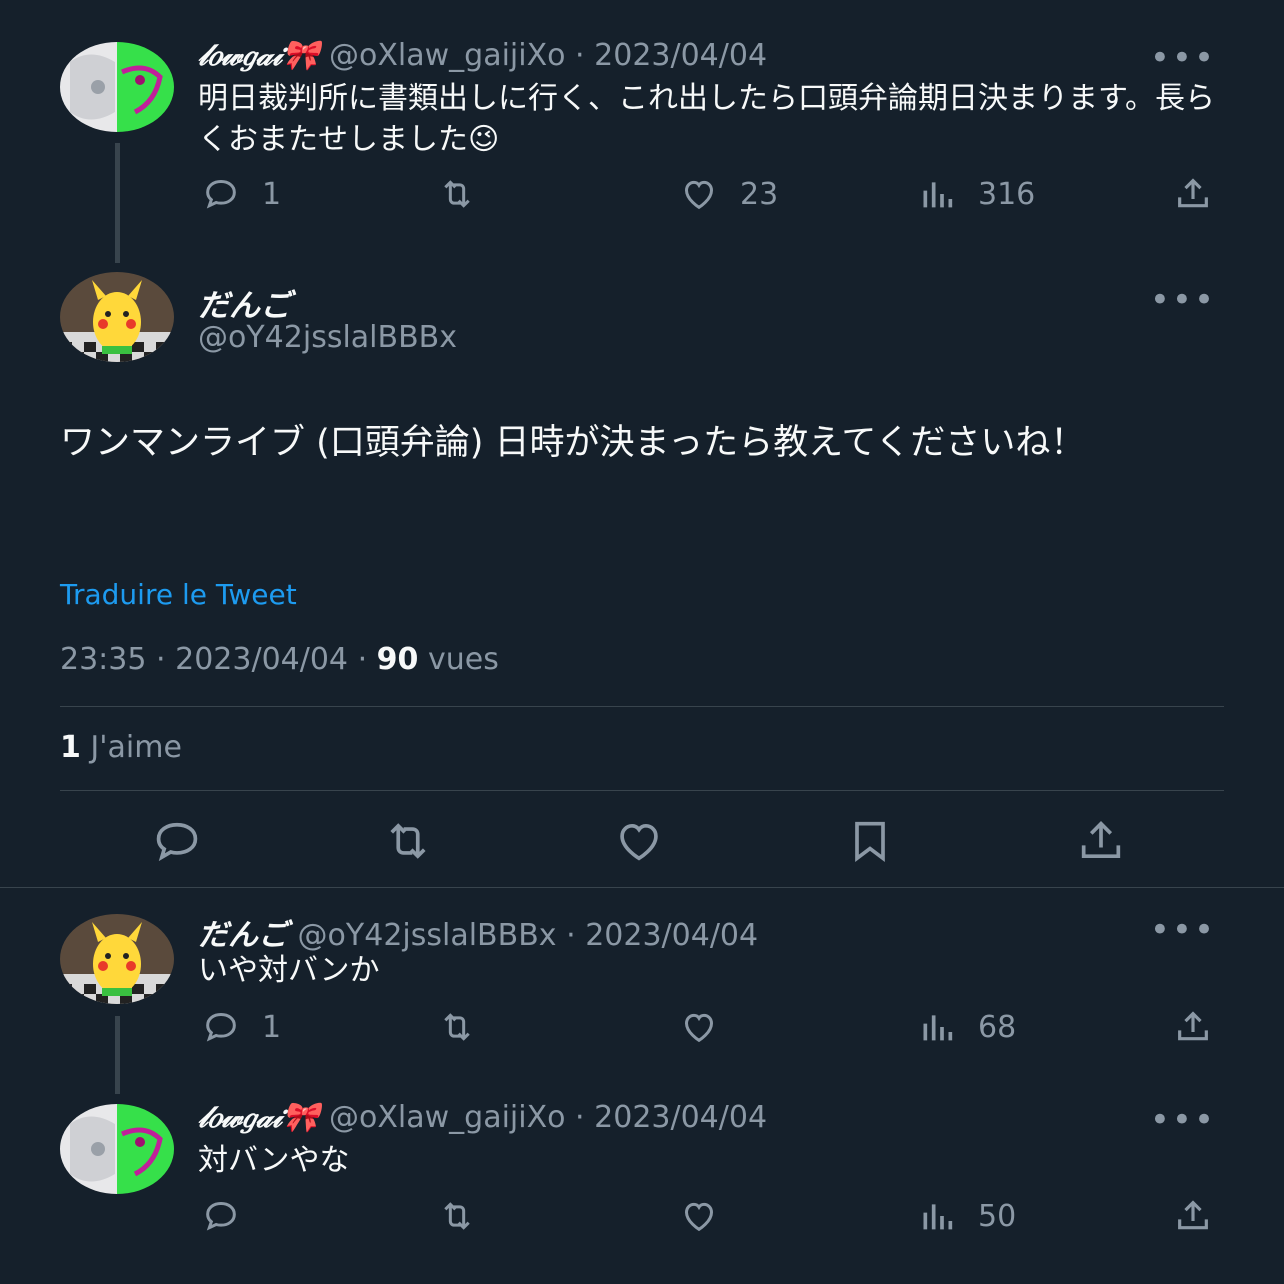  I want to click on views-label: vues, so click(463, 659).